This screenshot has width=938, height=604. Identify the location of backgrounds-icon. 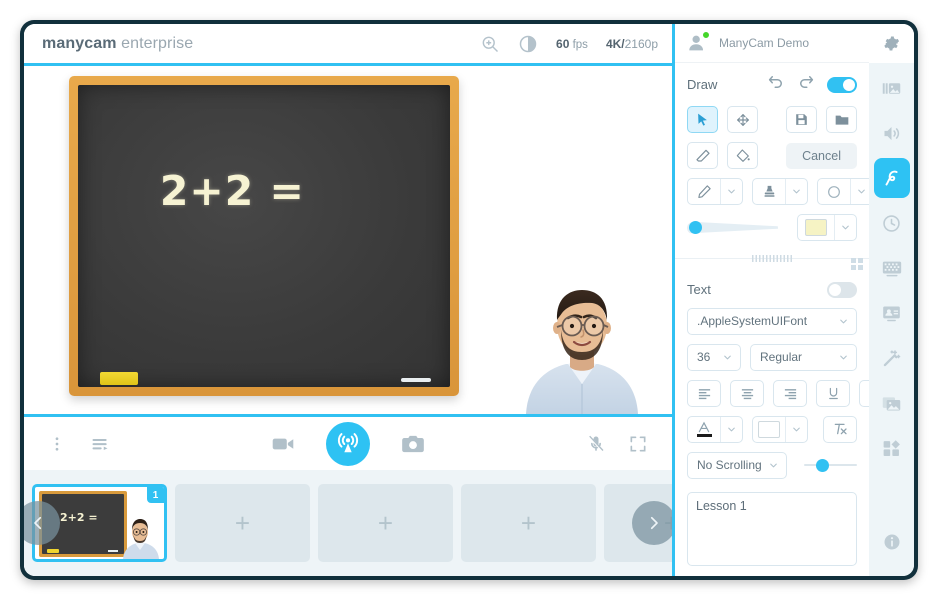
(891, 403).